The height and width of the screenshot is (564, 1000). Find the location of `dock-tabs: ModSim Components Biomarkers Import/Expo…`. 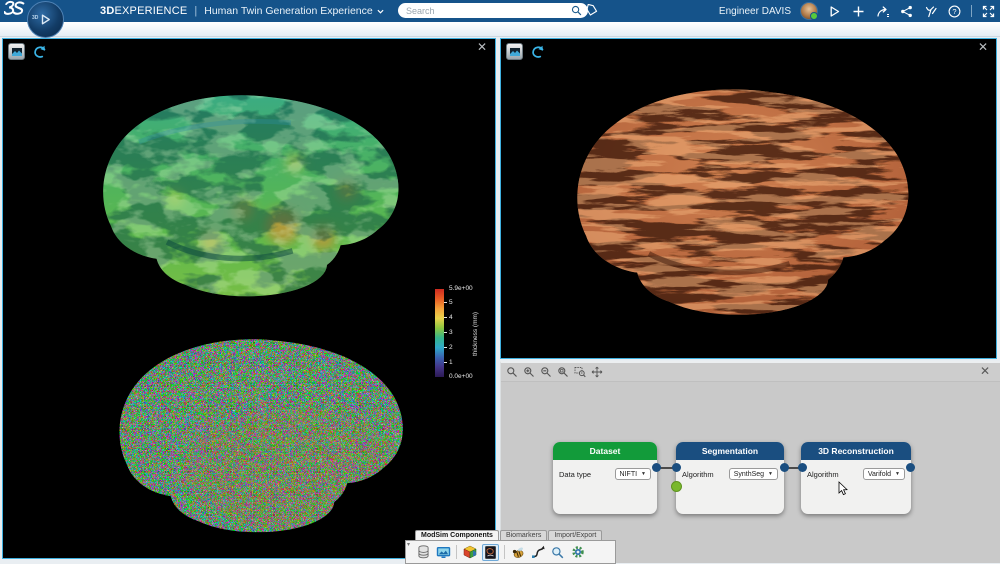

dock-tabs: ModSim Components Biomarkers Import/Expo… is located at coordinates (515, 533).